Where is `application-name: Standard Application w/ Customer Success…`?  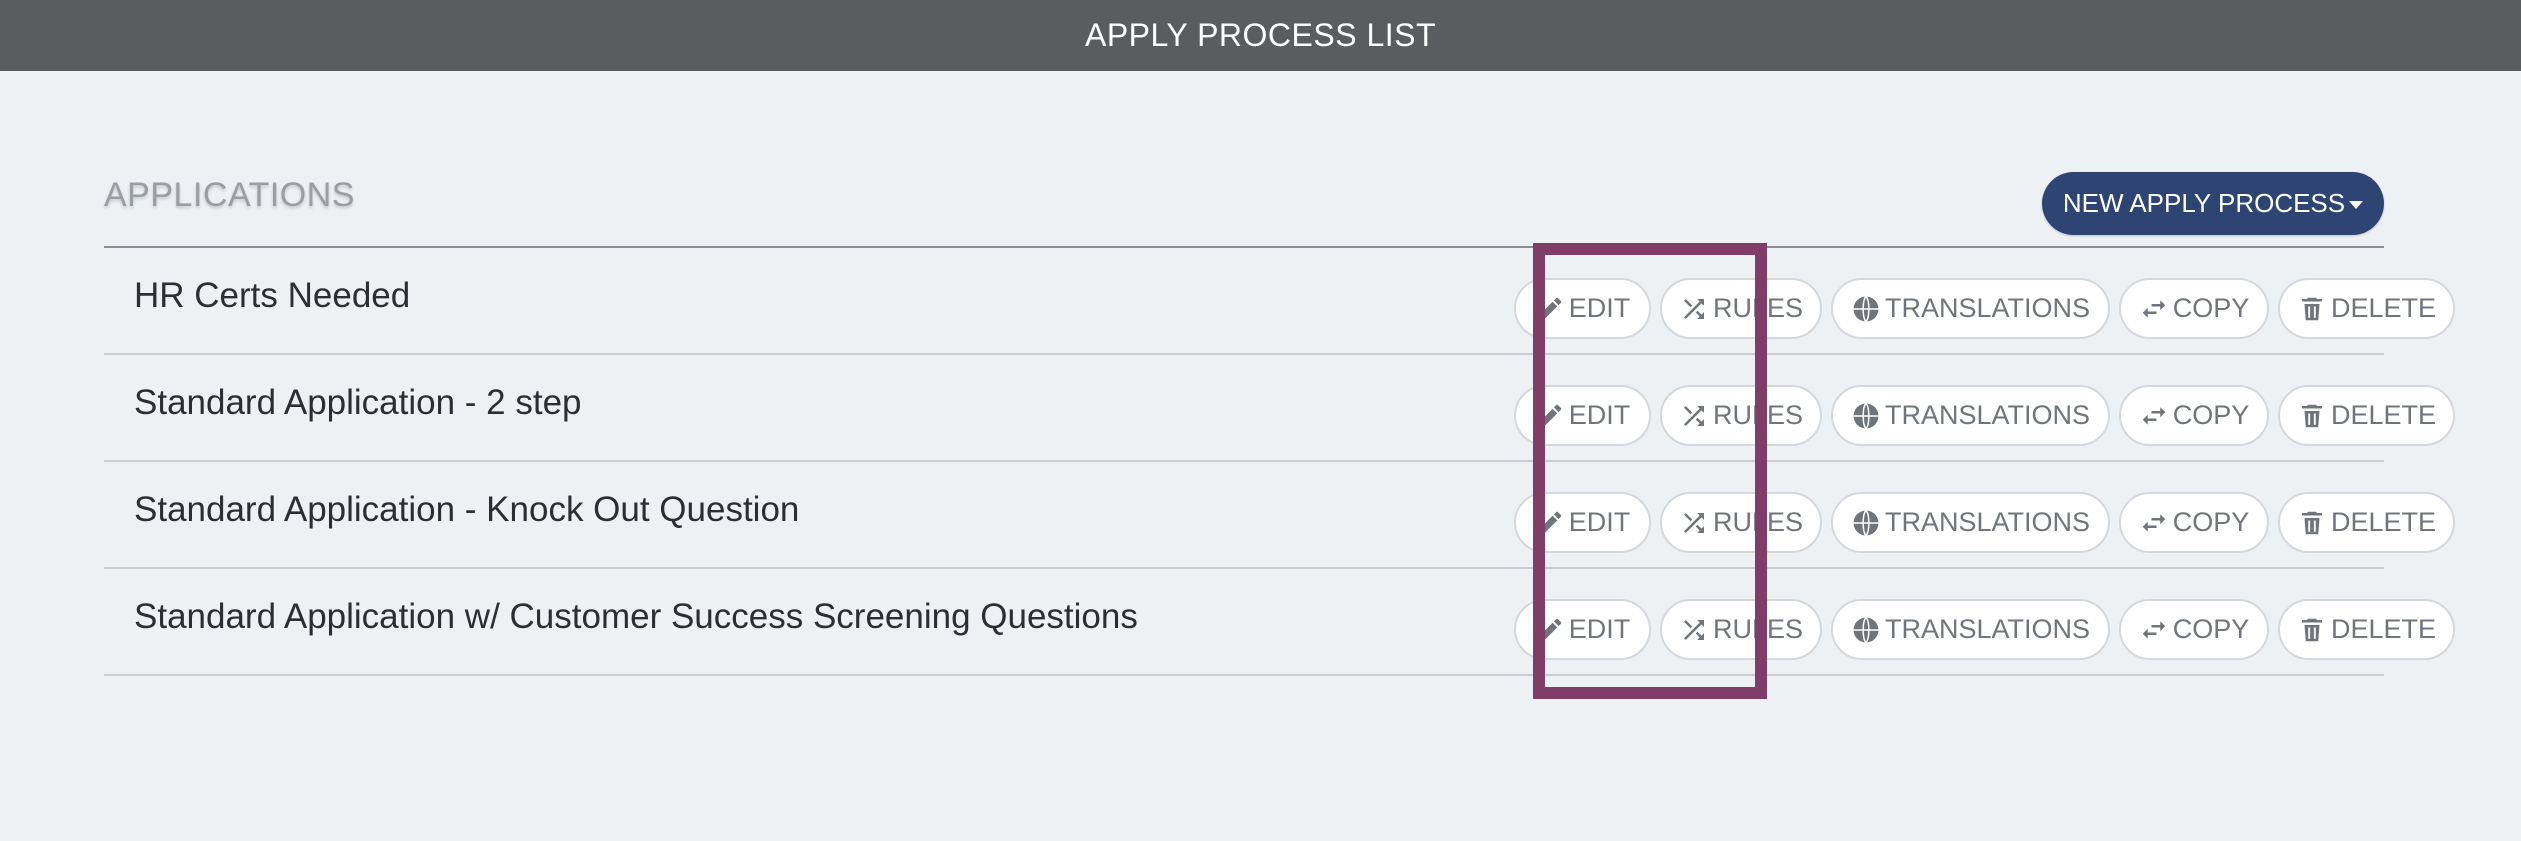
application-name: Standard Application w/ Customer Success… is located at coordinates (636, 617).